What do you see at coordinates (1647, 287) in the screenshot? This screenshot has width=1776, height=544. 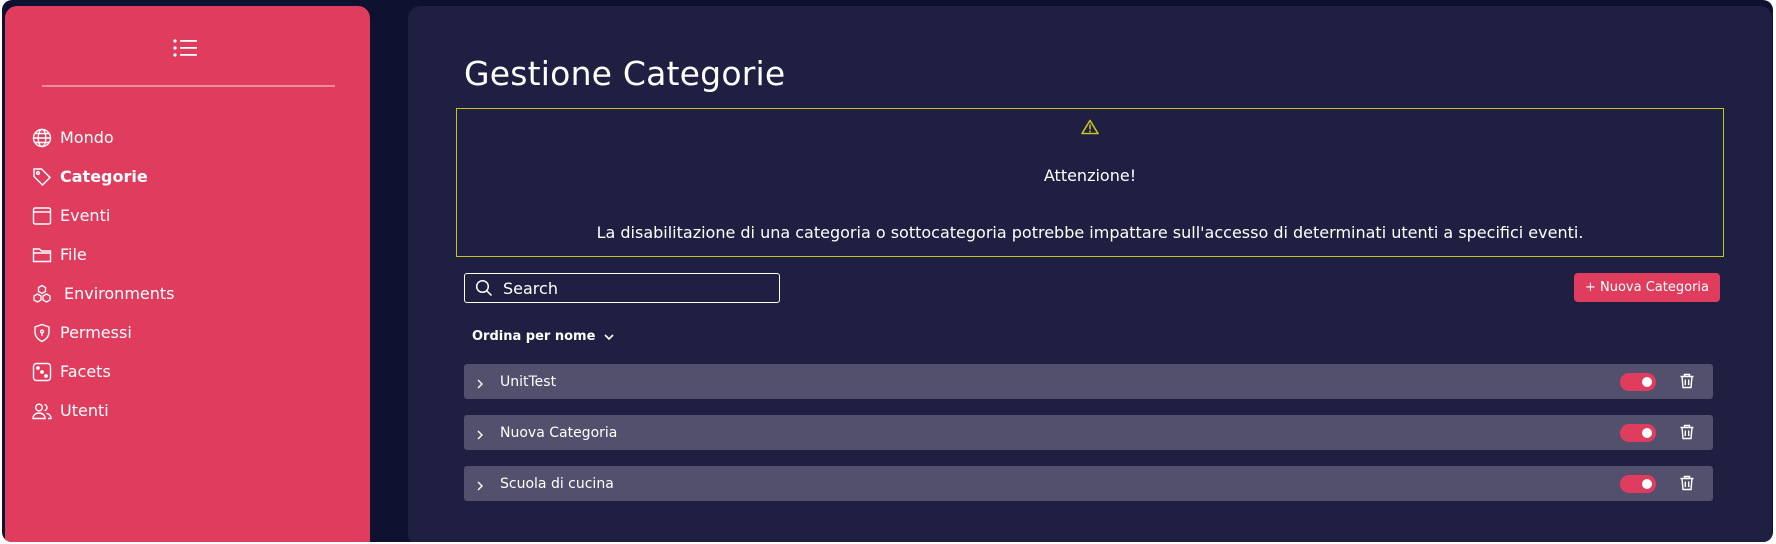 I see `new-category-button: + Nuova Categoria` at bounding box center [1647, 287].